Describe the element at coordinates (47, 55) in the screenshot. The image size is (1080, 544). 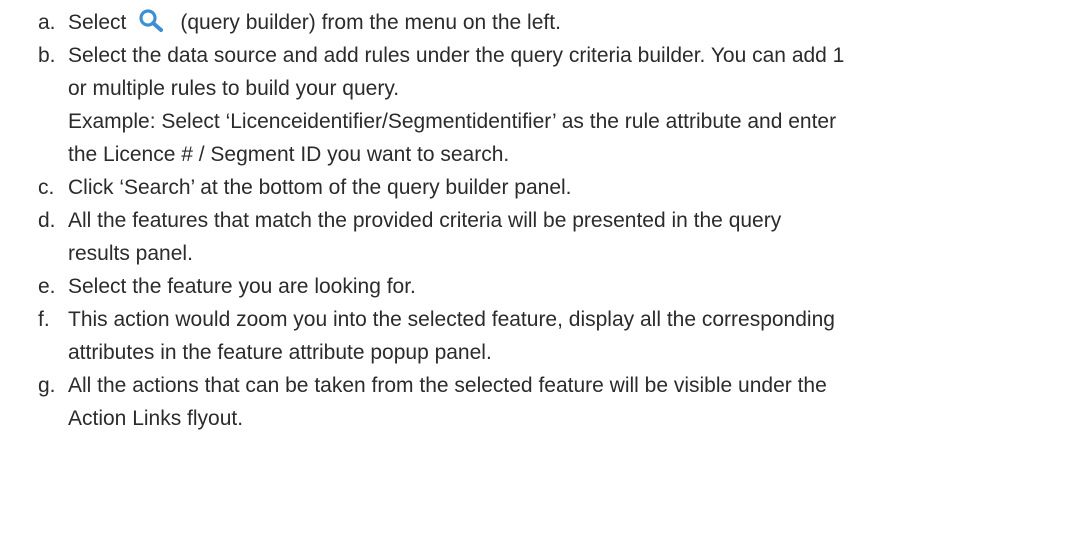
I see `step-marker: b.` at that location.